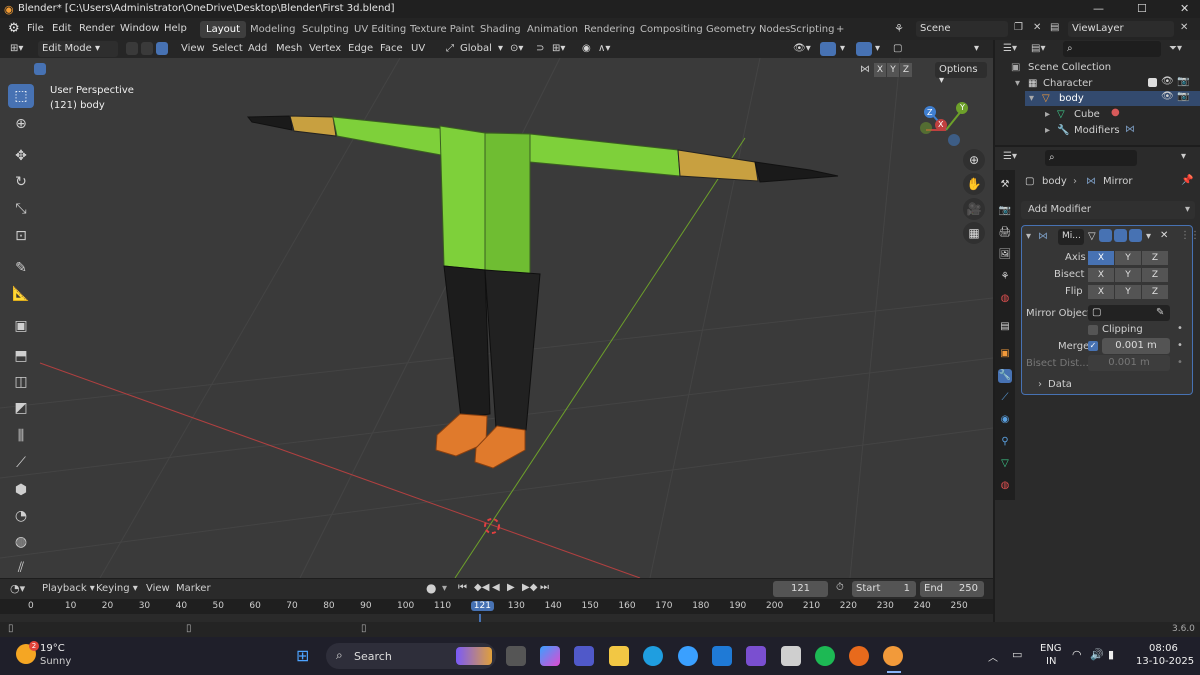 The height and width of the screenshot is (675, 1200). I want to click on tab-geometry-nodes: Geometry Nodes, so click(748, 29).